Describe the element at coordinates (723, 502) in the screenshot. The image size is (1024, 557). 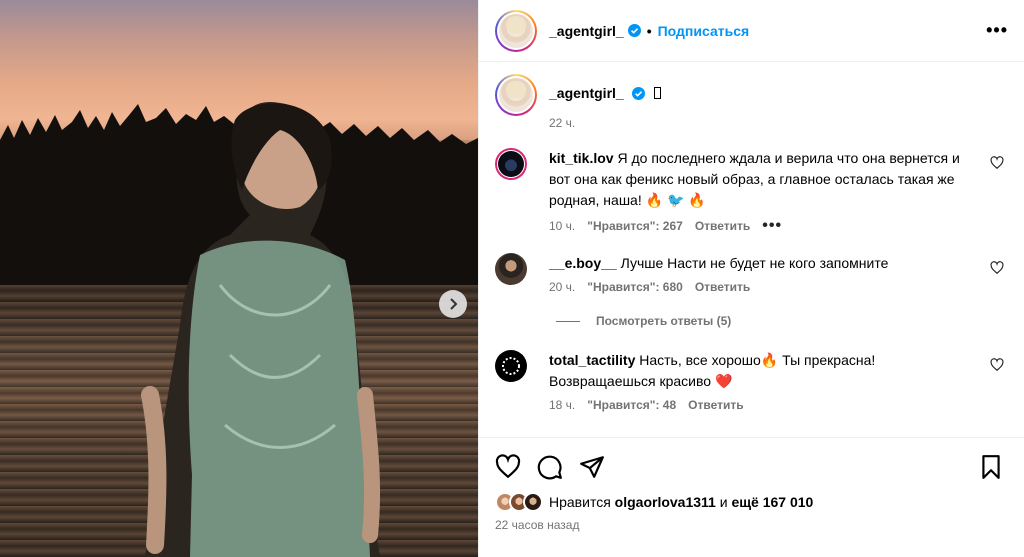
I see `likes-conjunction: и` at that location.